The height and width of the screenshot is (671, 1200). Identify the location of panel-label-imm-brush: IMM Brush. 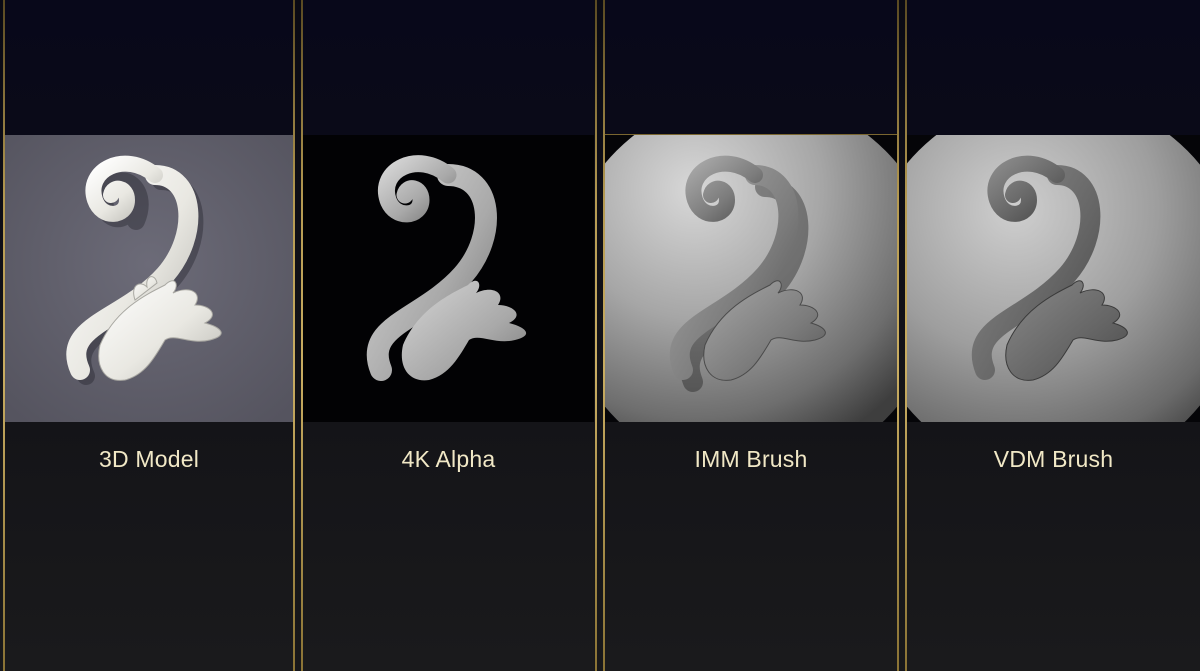
(751, 459).